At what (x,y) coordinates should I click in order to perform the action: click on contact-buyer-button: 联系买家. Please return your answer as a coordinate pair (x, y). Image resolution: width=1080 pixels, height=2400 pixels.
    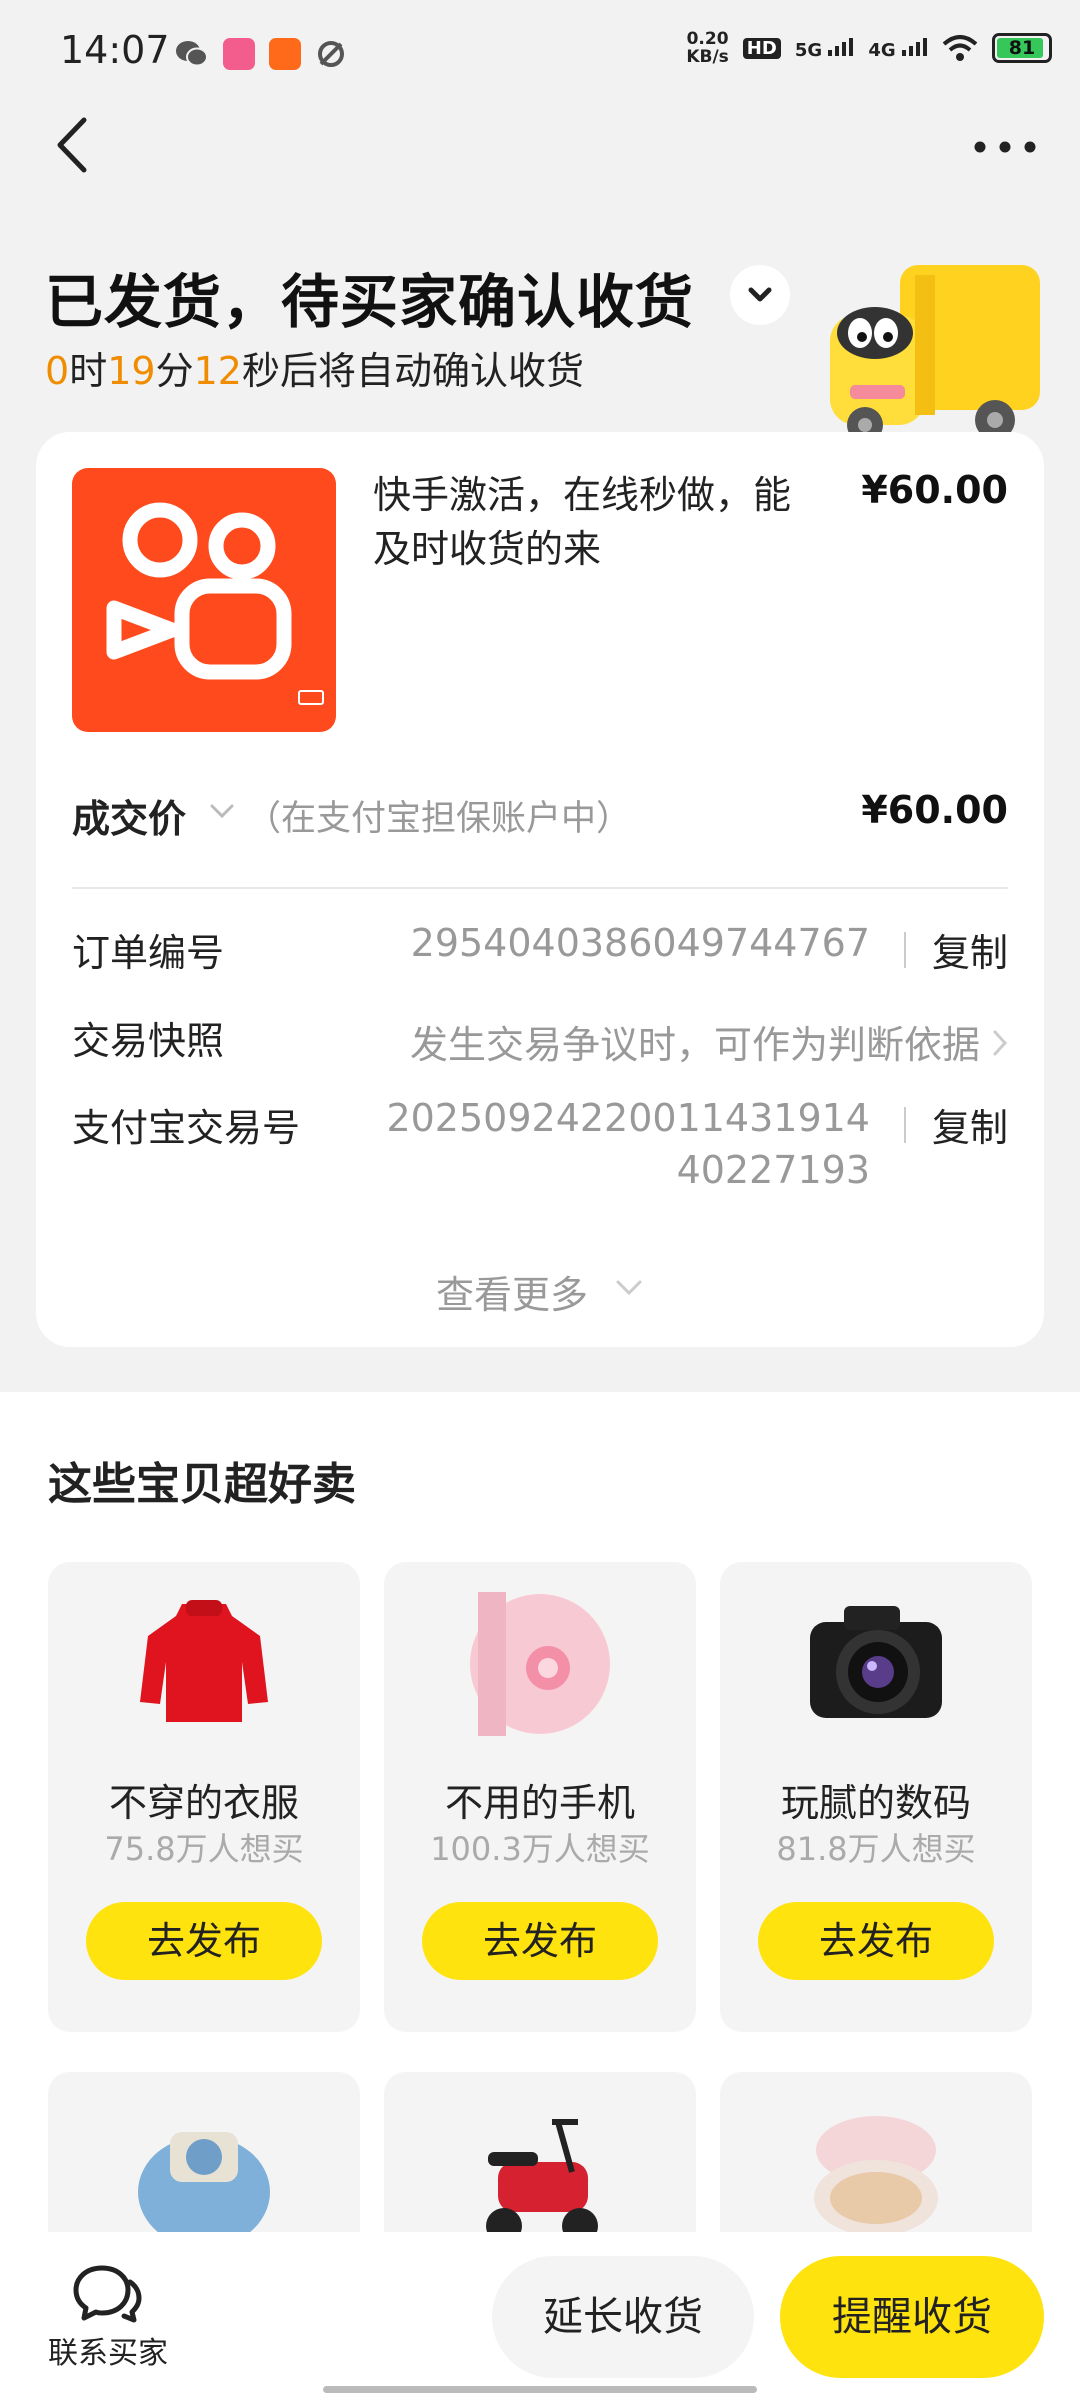
    Looking at the image, I should click on (108, 2350).